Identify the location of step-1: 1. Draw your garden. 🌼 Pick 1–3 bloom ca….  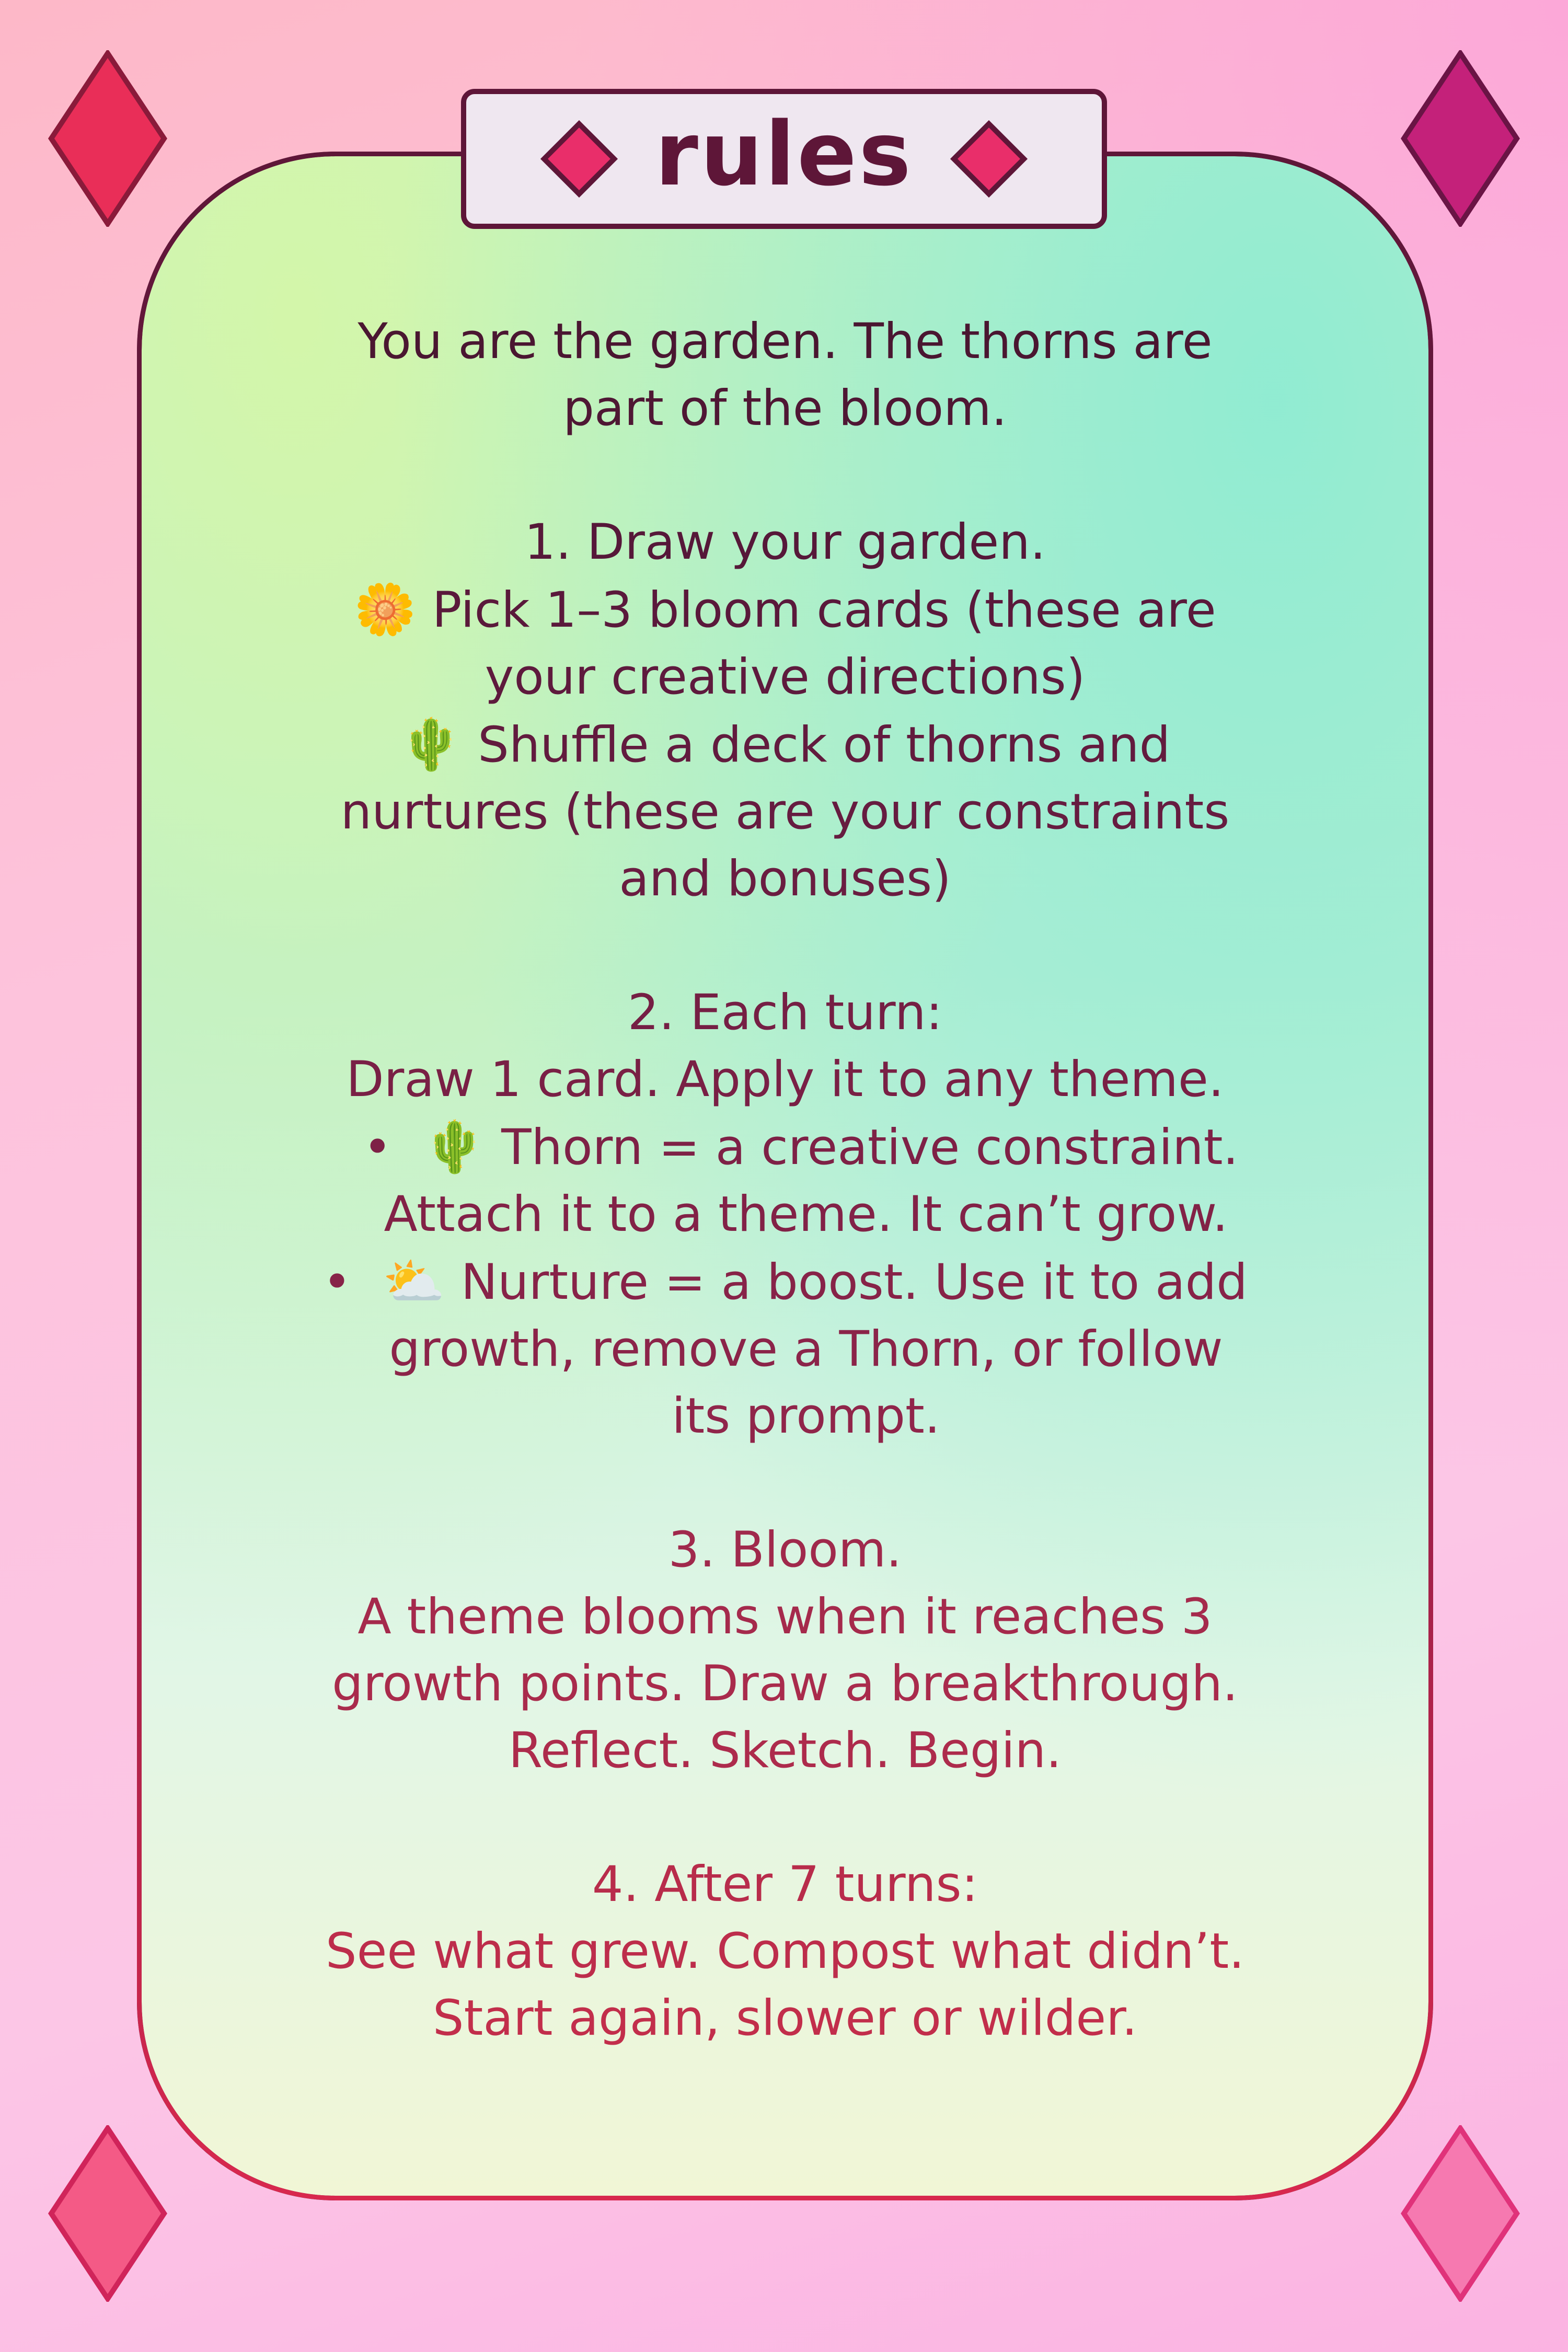
(785, 711).